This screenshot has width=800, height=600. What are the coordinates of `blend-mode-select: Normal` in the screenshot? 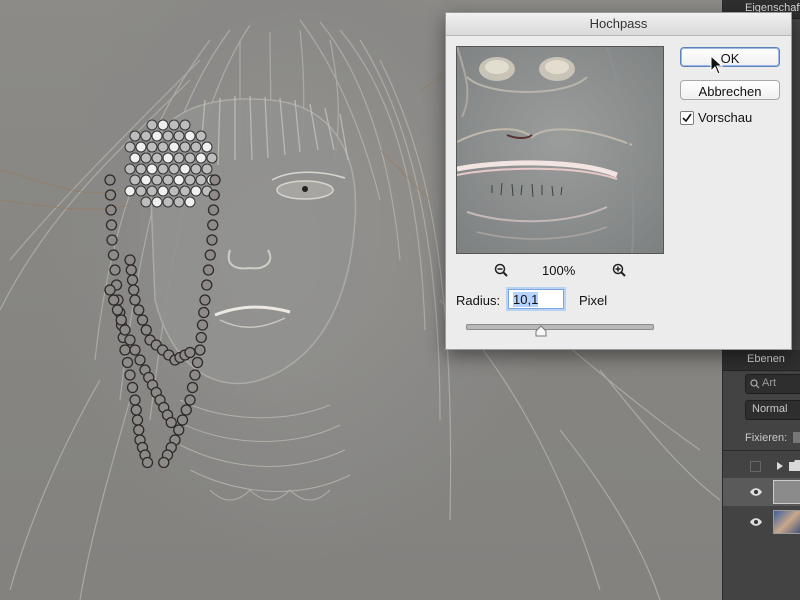 It's located at (772, 410).